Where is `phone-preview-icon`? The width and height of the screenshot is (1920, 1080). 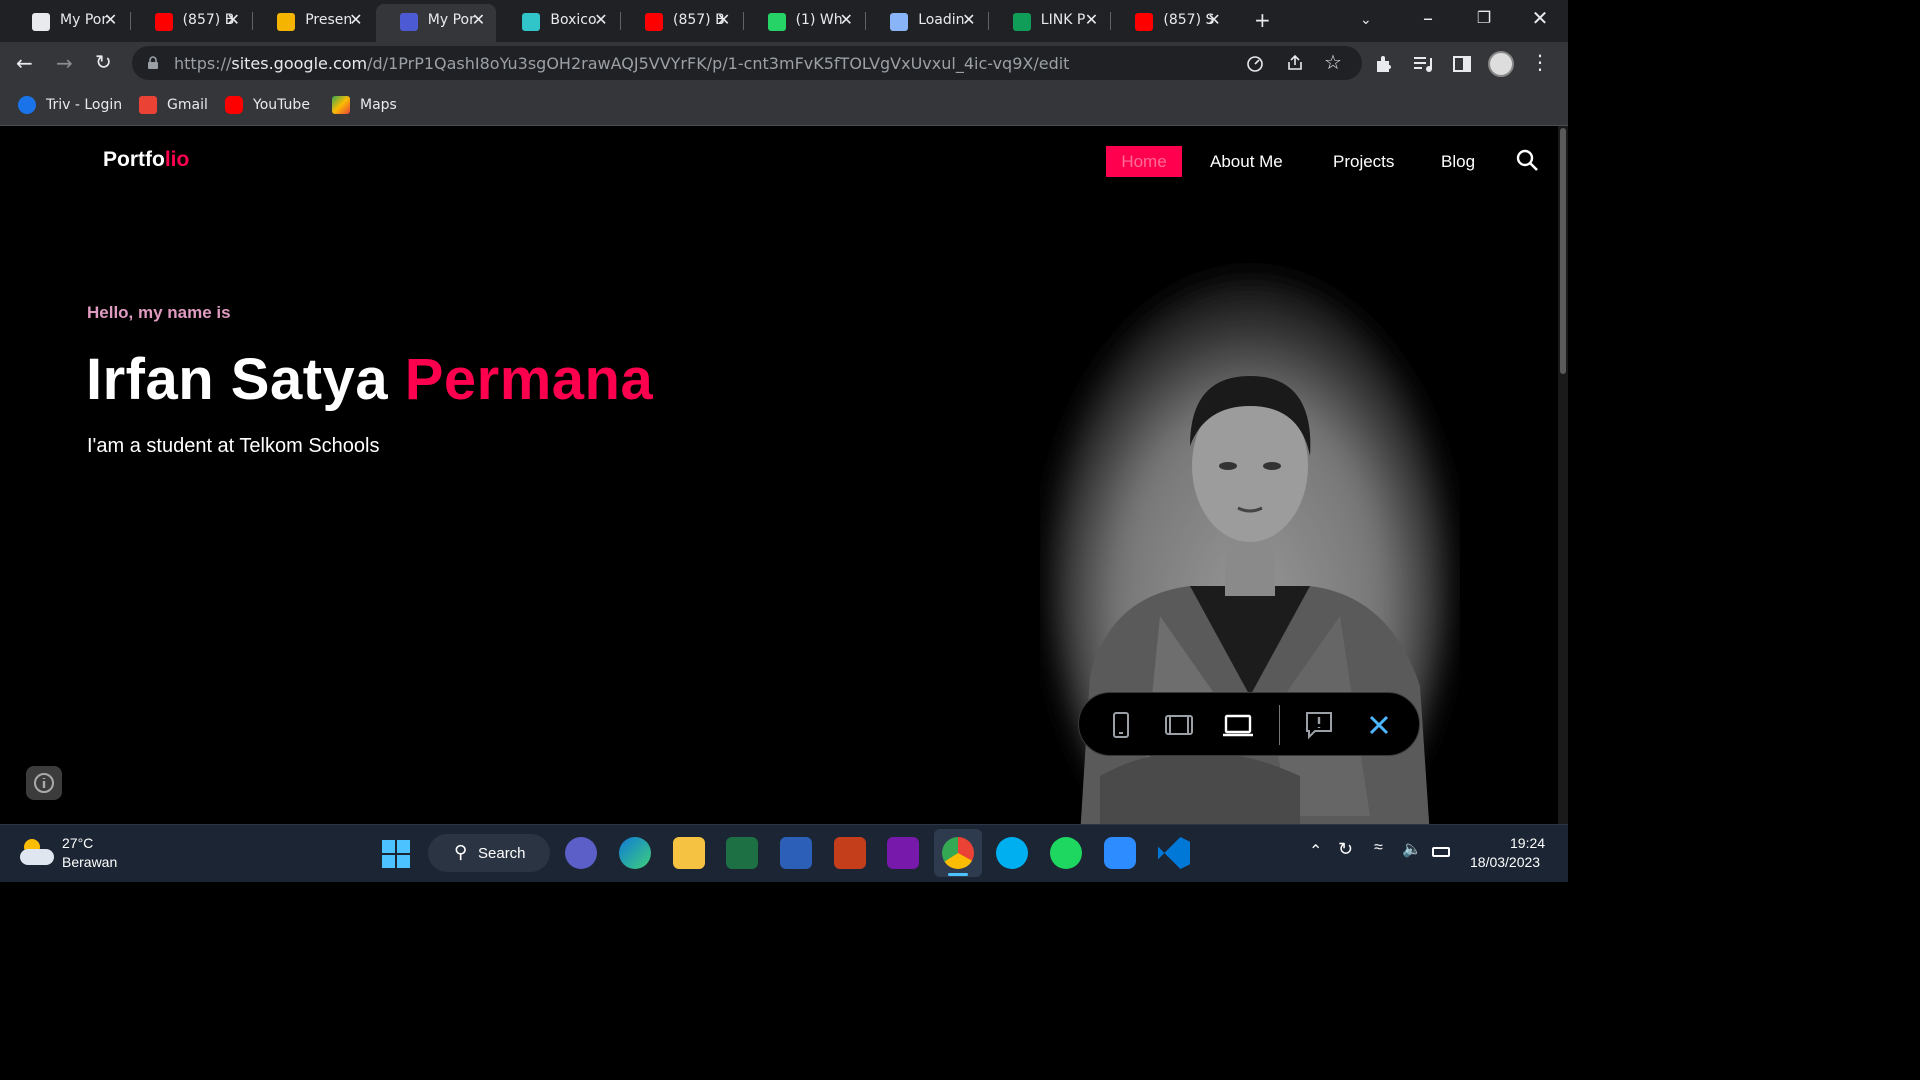
phone-preview-icon is located at coordinates (1121, 725).